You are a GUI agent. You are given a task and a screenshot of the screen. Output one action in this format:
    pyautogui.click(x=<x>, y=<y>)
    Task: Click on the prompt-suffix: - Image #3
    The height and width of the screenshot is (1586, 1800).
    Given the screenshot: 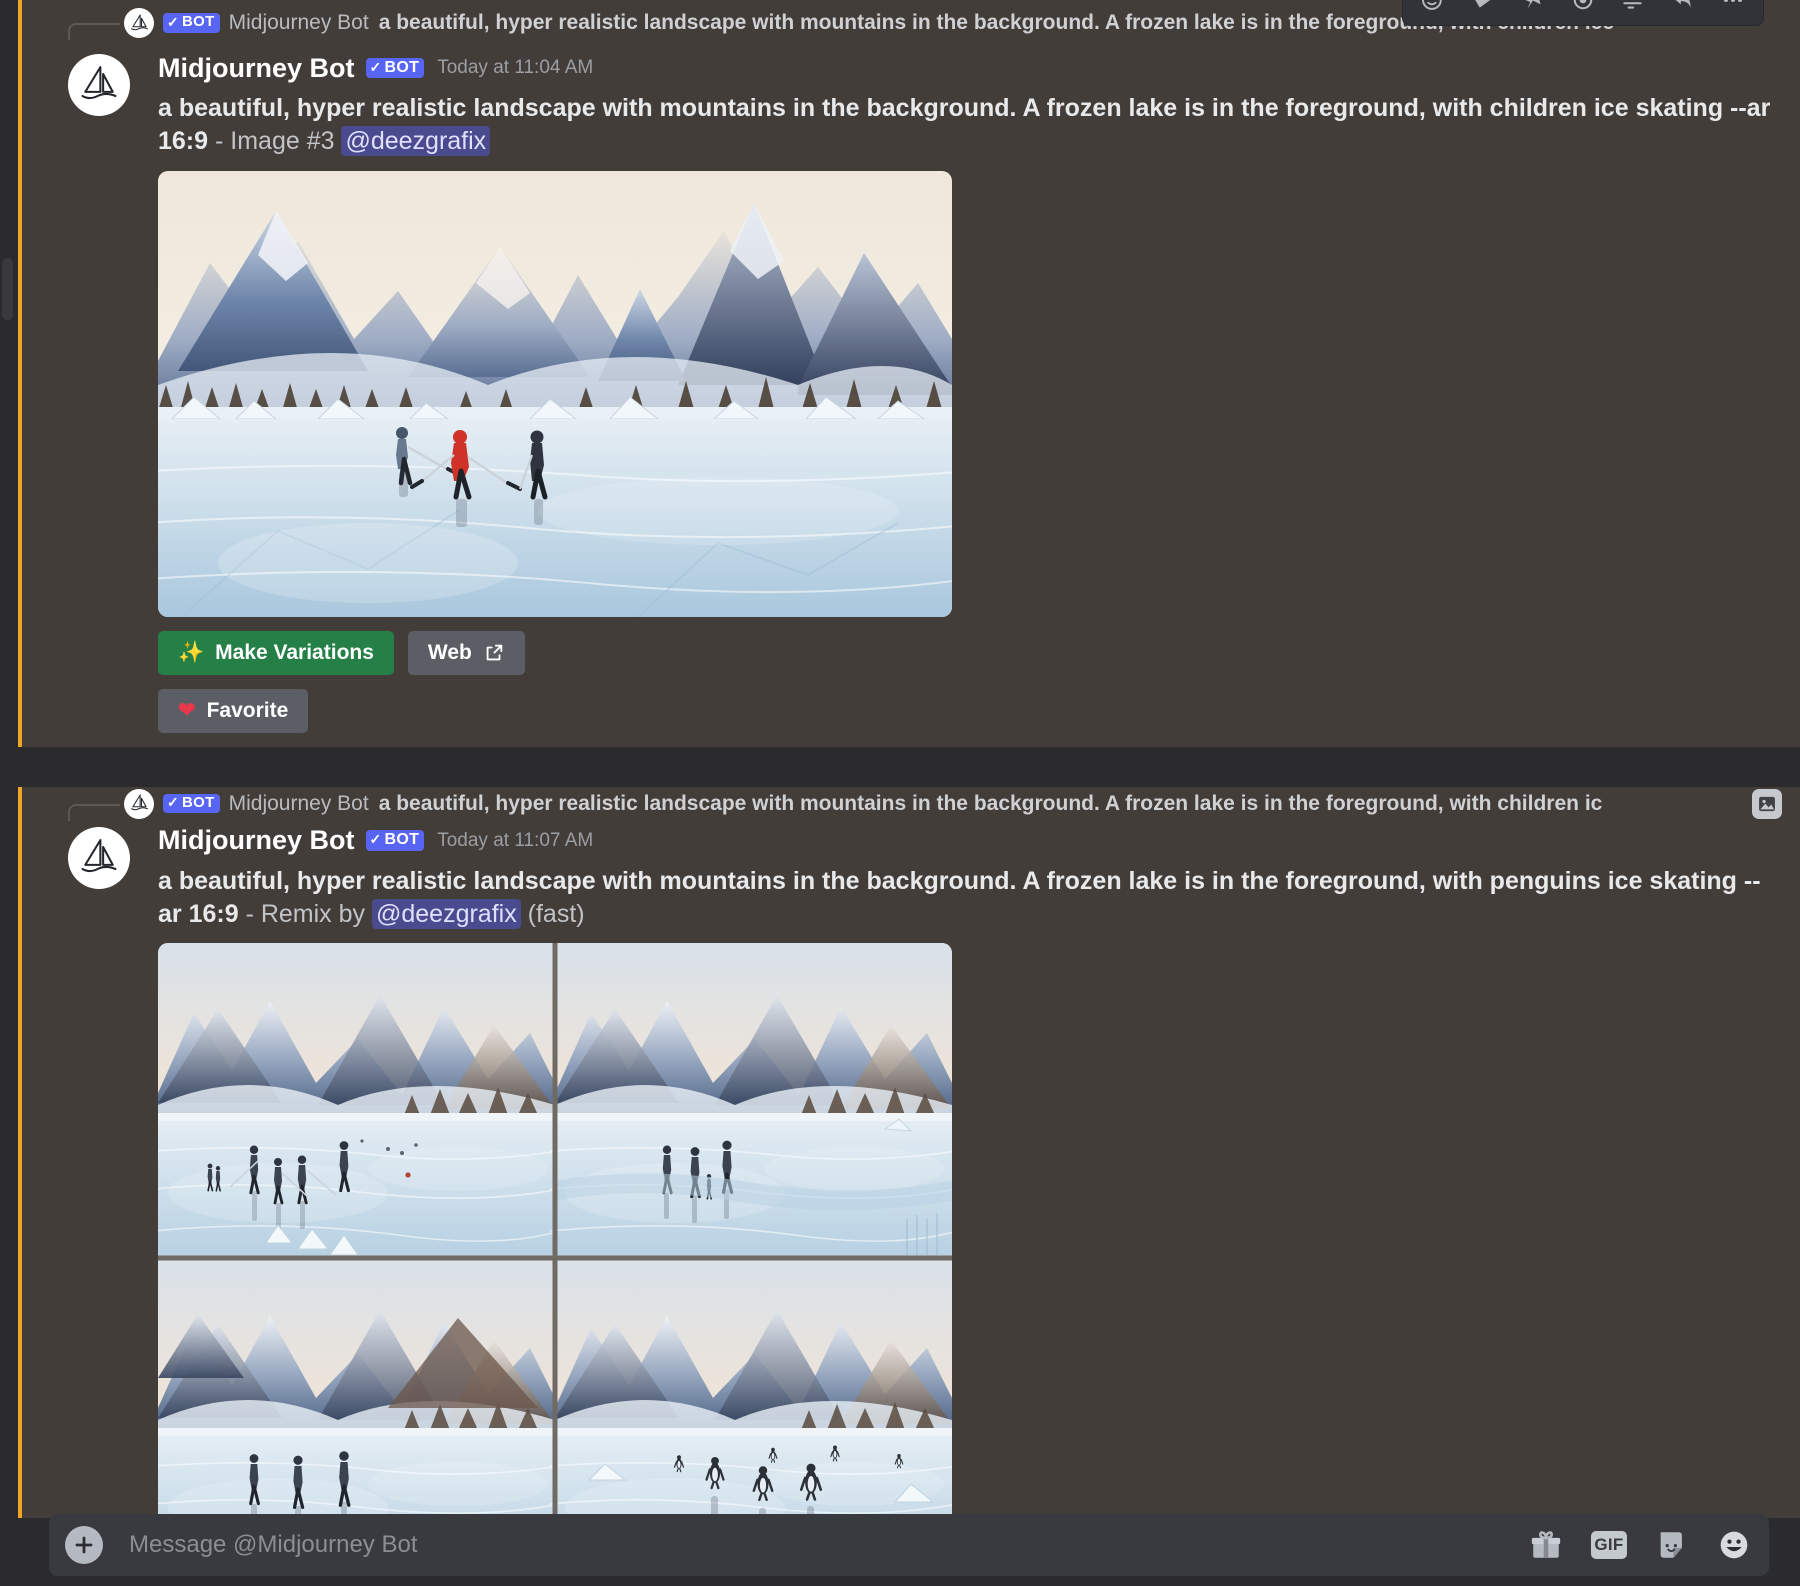 What is the action you would take?
    pyautogui.click(x=275, y=141)
    